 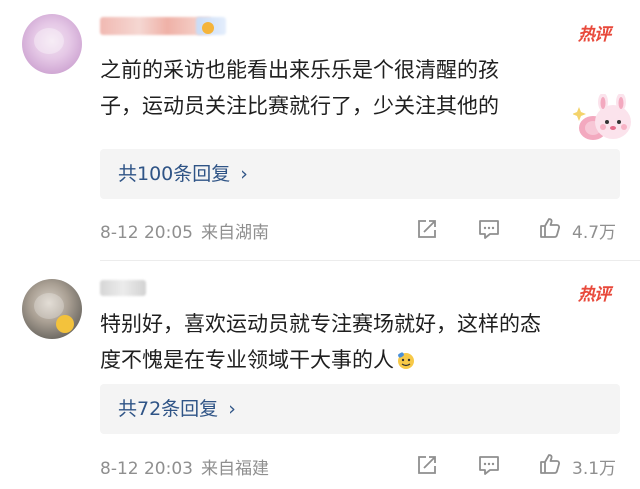 I want to click on replies-label: 共72条回复, so click(x=168, y=409).